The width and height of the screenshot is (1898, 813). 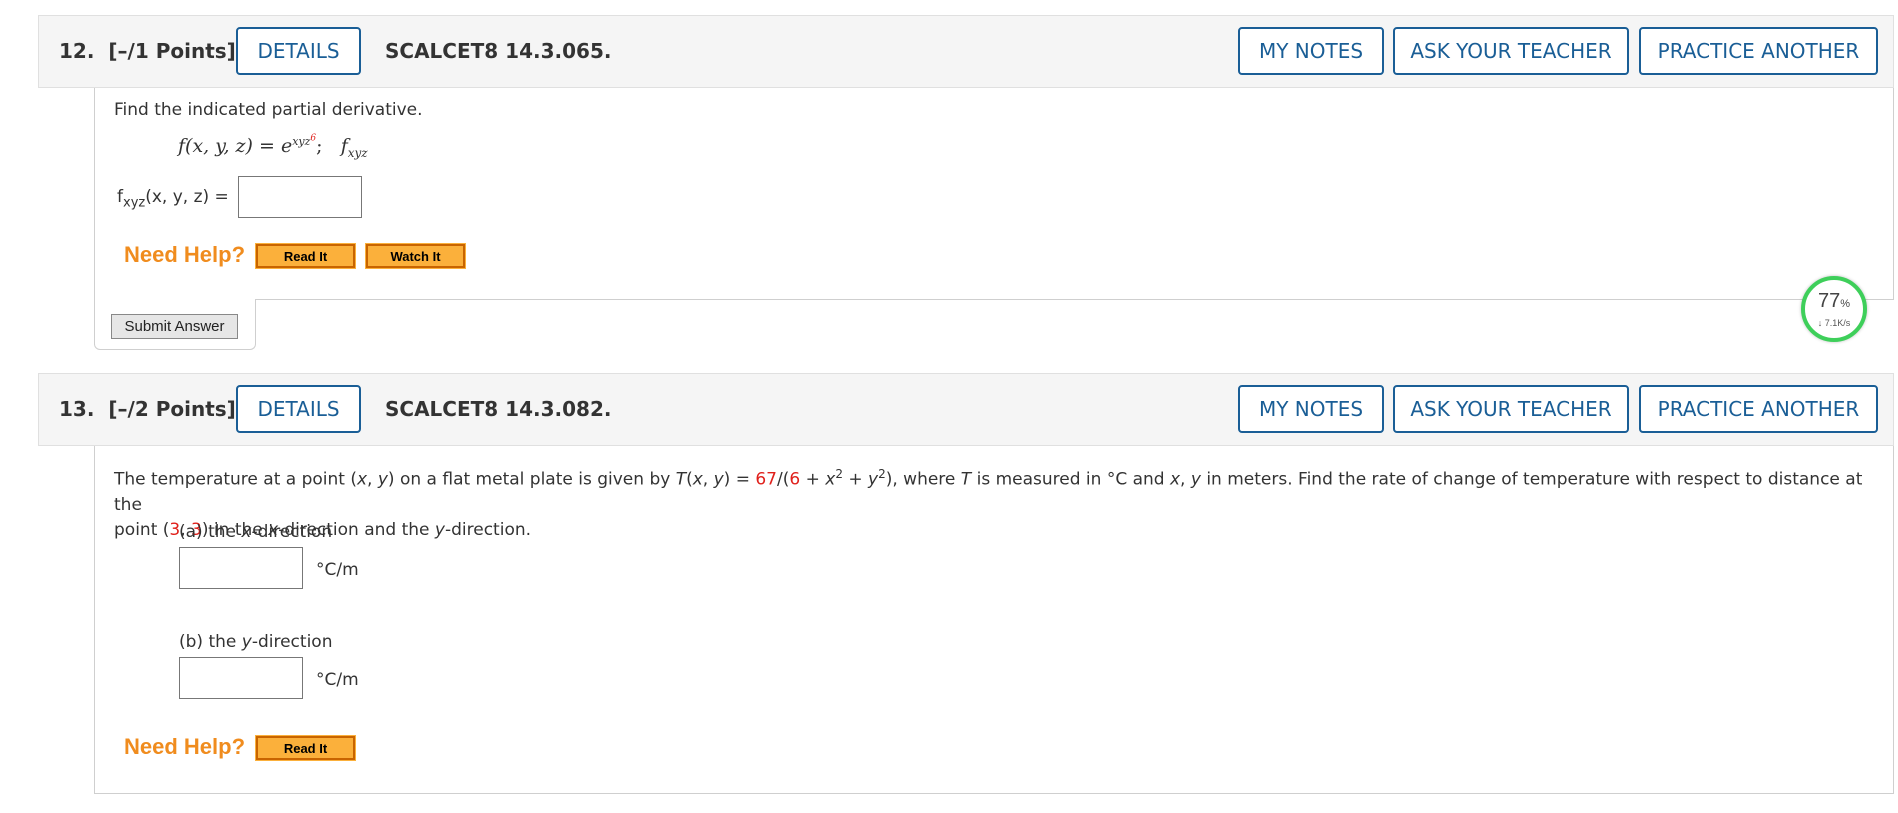 I want to click on part-a-unit: °C/m, so click(x=337, y=570).